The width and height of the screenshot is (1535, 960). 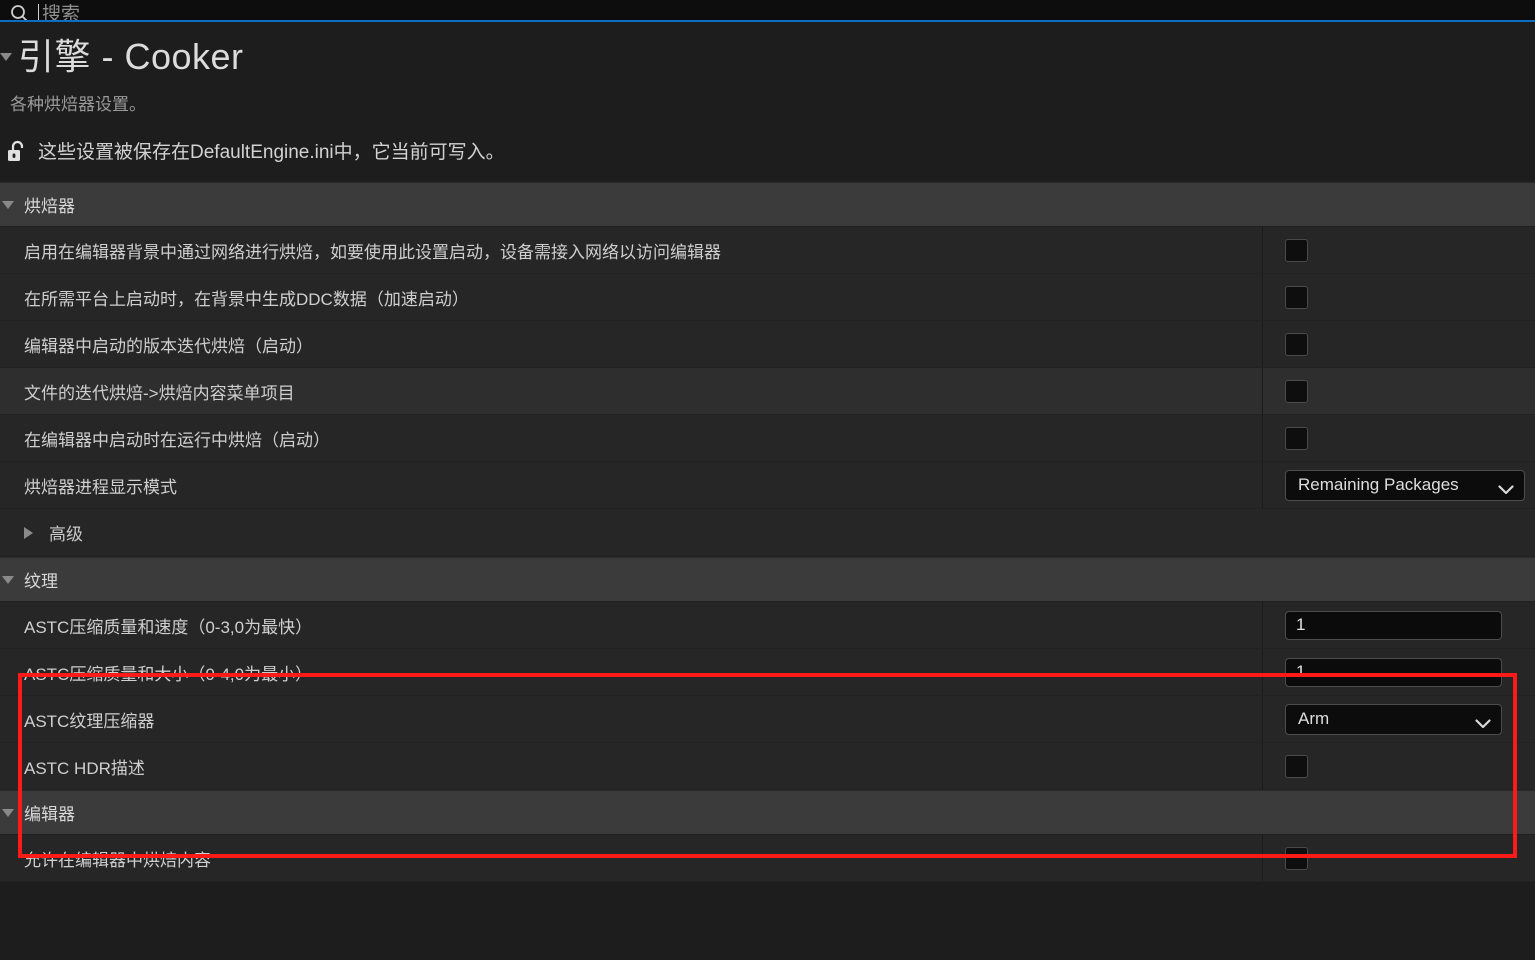 What do you see at coordinates (631, 719) in the screenshot?
I see `property-label: ASTC纹理压缩器` at bounding box center [631, 719].